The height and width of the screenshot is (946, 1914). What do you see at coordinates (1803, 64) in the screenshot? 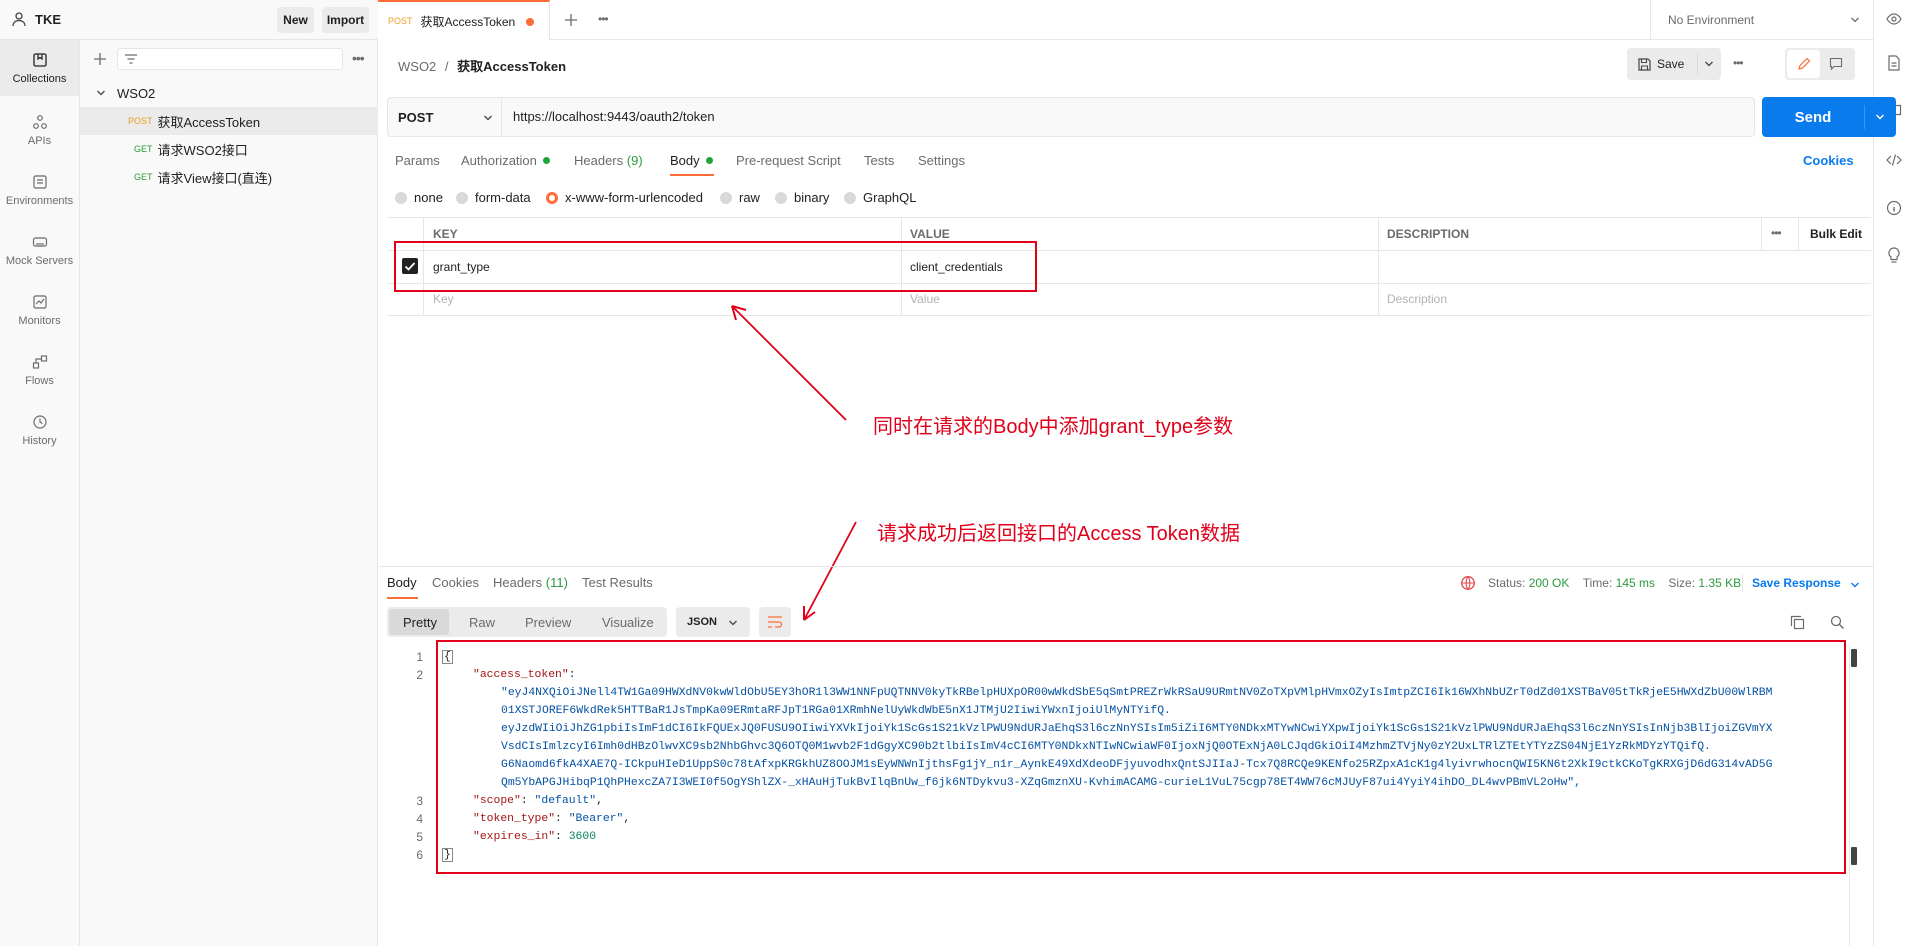
I see `edit-mode-button` at bounding box center [1803, 64].